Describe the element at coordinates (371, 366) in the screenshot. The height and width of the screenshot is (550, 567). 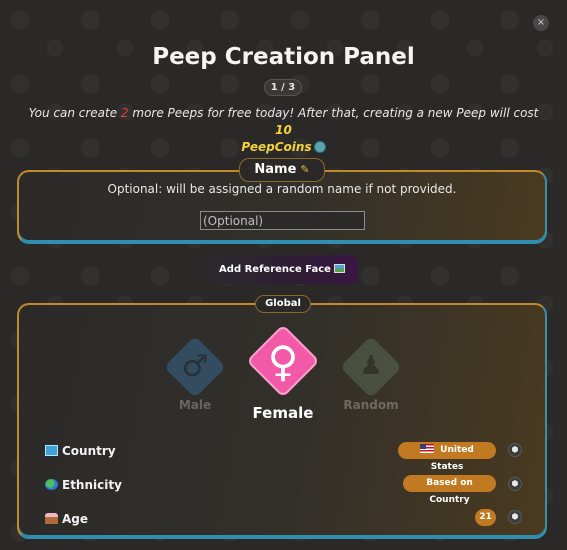
I see `random-person-icon: ♟` at that location.